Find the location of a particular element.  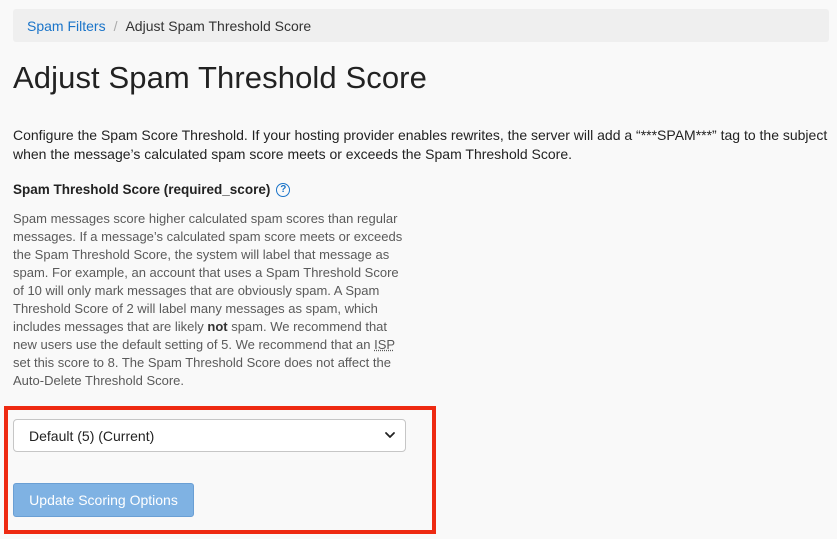

isp-abbreviation: ISP is located at coordinates (384, 344).